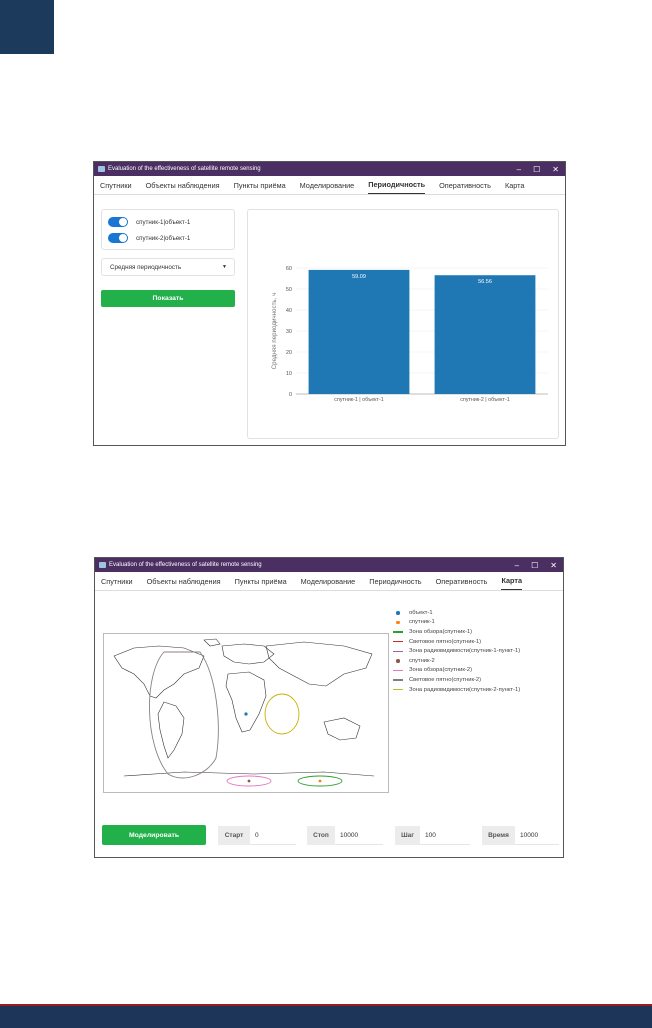 The width and height of the screenshot is (652, 1028). What do you see at coordinates (422, 622) in the screenshot?
I see `legend-label: спутник-1` at bounding box center [422, 622].